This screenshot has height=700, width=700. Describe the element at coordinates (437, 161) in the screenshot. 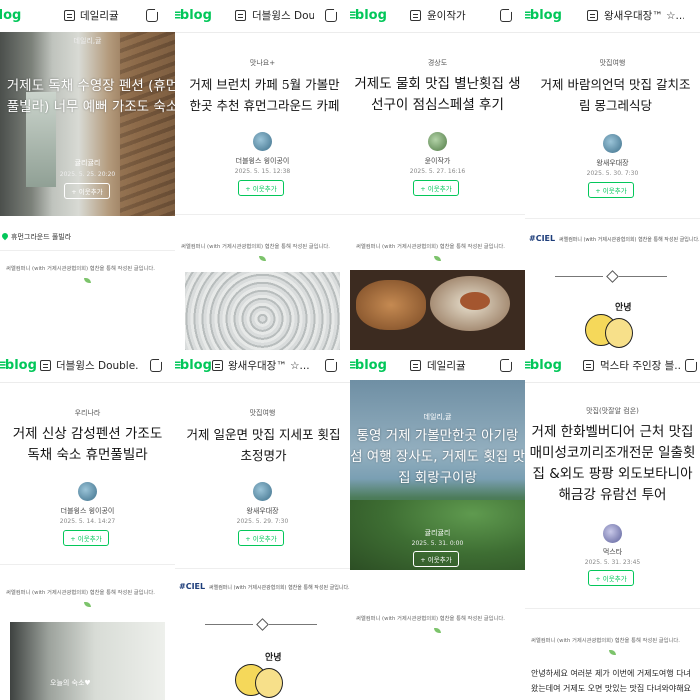

I see `author-name: 윤이작가` at that location.